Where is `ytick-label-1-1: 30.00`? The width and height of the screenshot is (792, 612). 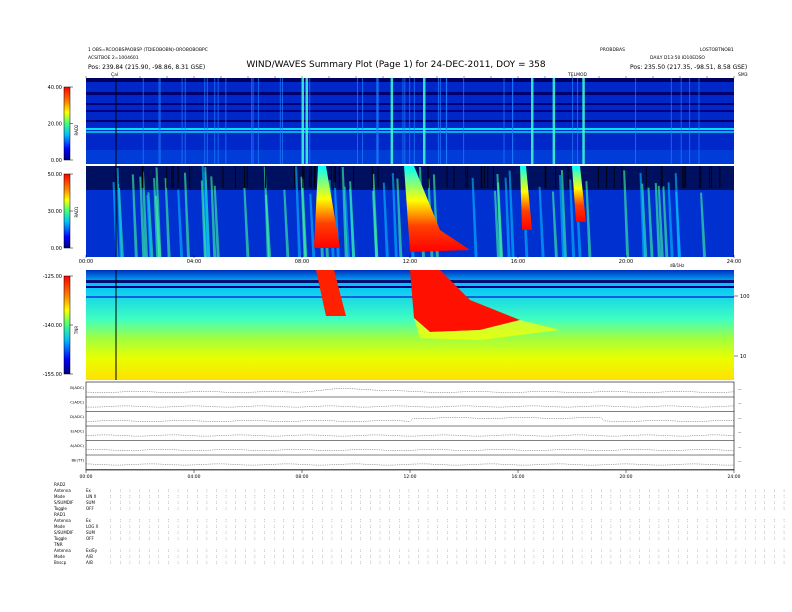
ytick-label-1-1: 30.00 is located at coordinates (55, 212).